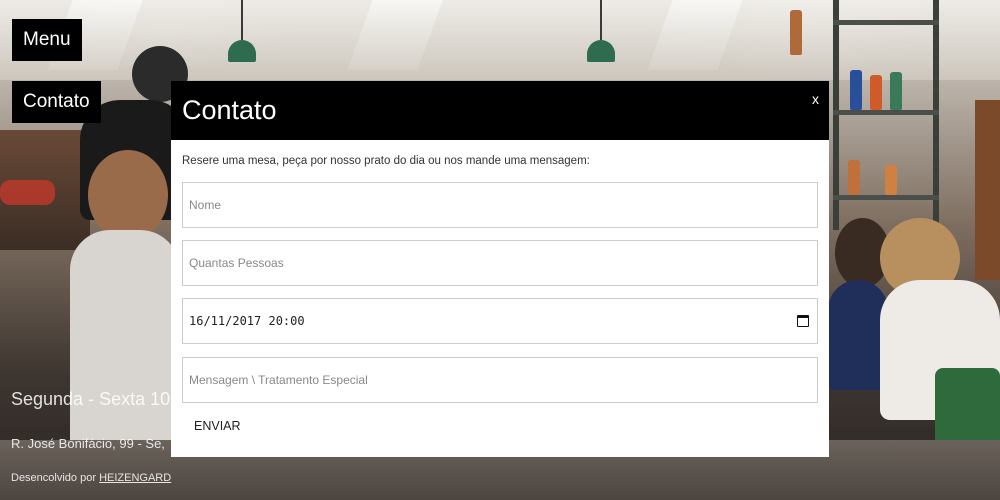  I want to click on wooden-shelf, so click(987, 190).